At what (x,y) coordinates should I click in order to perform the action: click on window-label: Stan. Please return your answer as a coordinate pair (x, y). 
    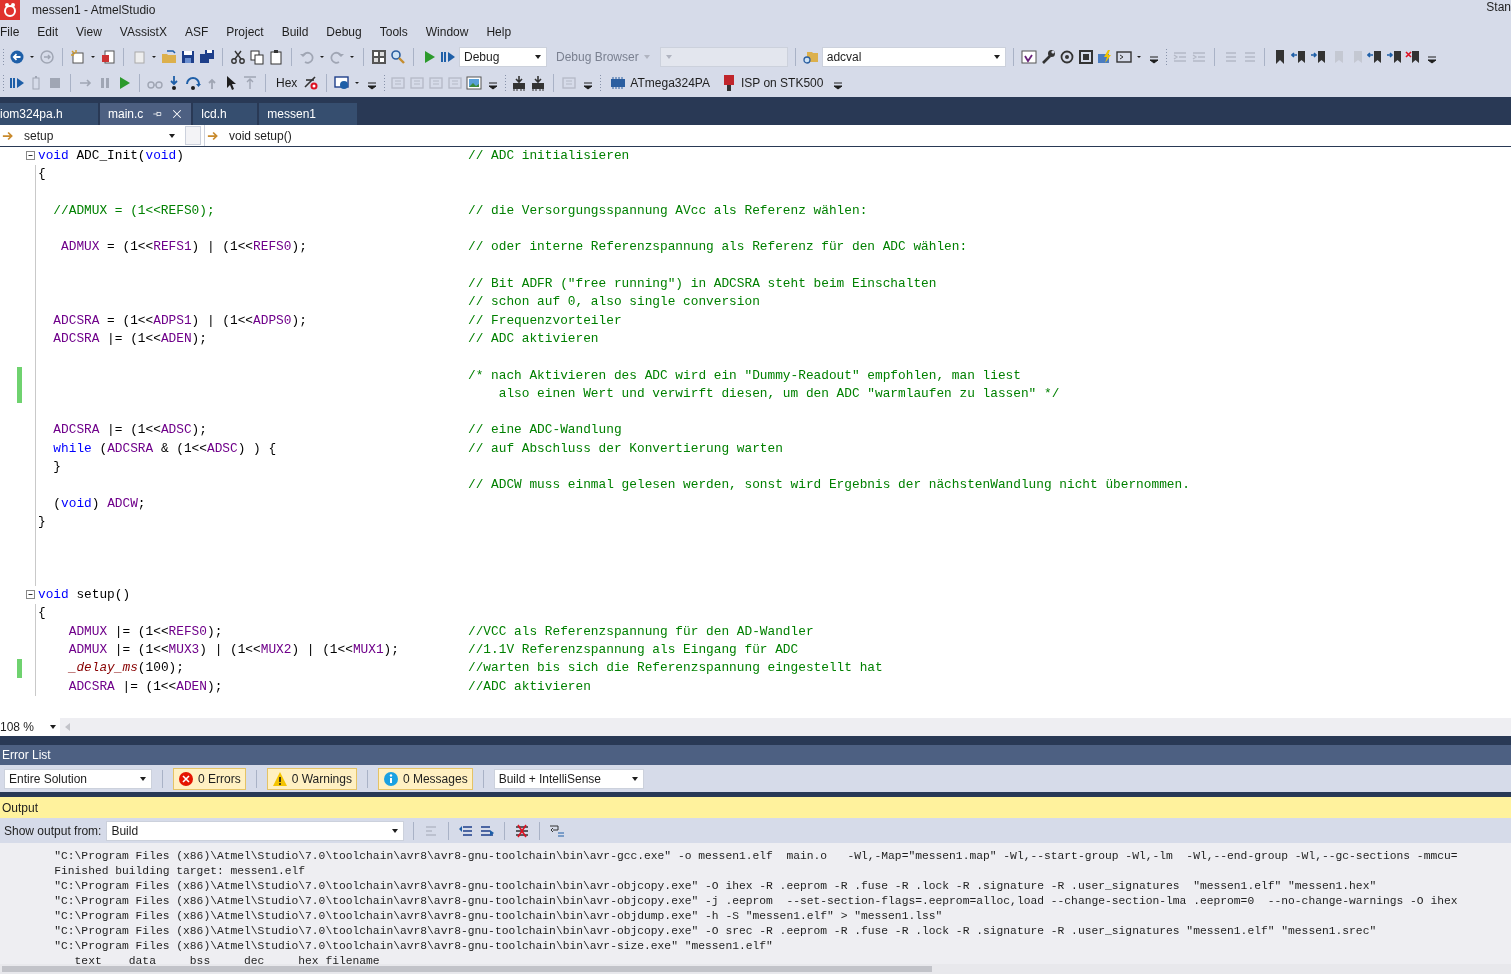
    Looking at the image, I should click on (1498, 8).